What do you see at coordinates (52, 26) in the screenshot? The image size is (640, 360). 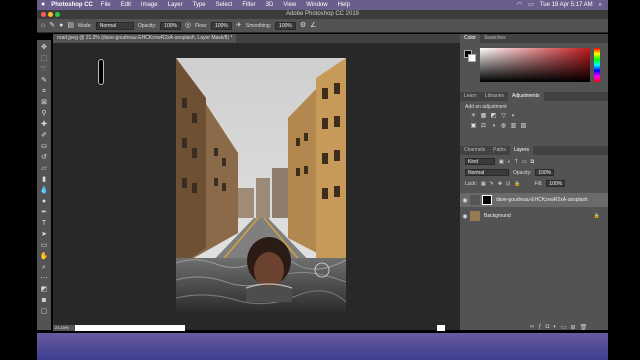 I see `brush-tool-preset-icon: ✎` at bounding box center [52, 26].